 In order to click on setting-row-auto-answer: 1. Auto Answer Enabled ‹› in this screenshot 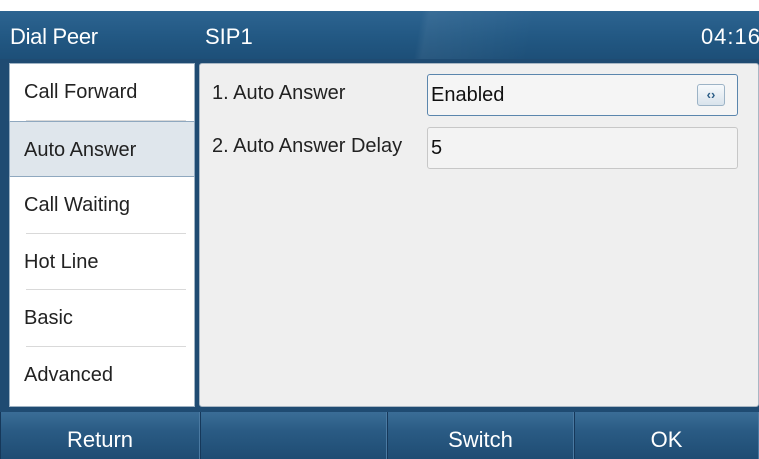, I will do `click(479, 94)`.